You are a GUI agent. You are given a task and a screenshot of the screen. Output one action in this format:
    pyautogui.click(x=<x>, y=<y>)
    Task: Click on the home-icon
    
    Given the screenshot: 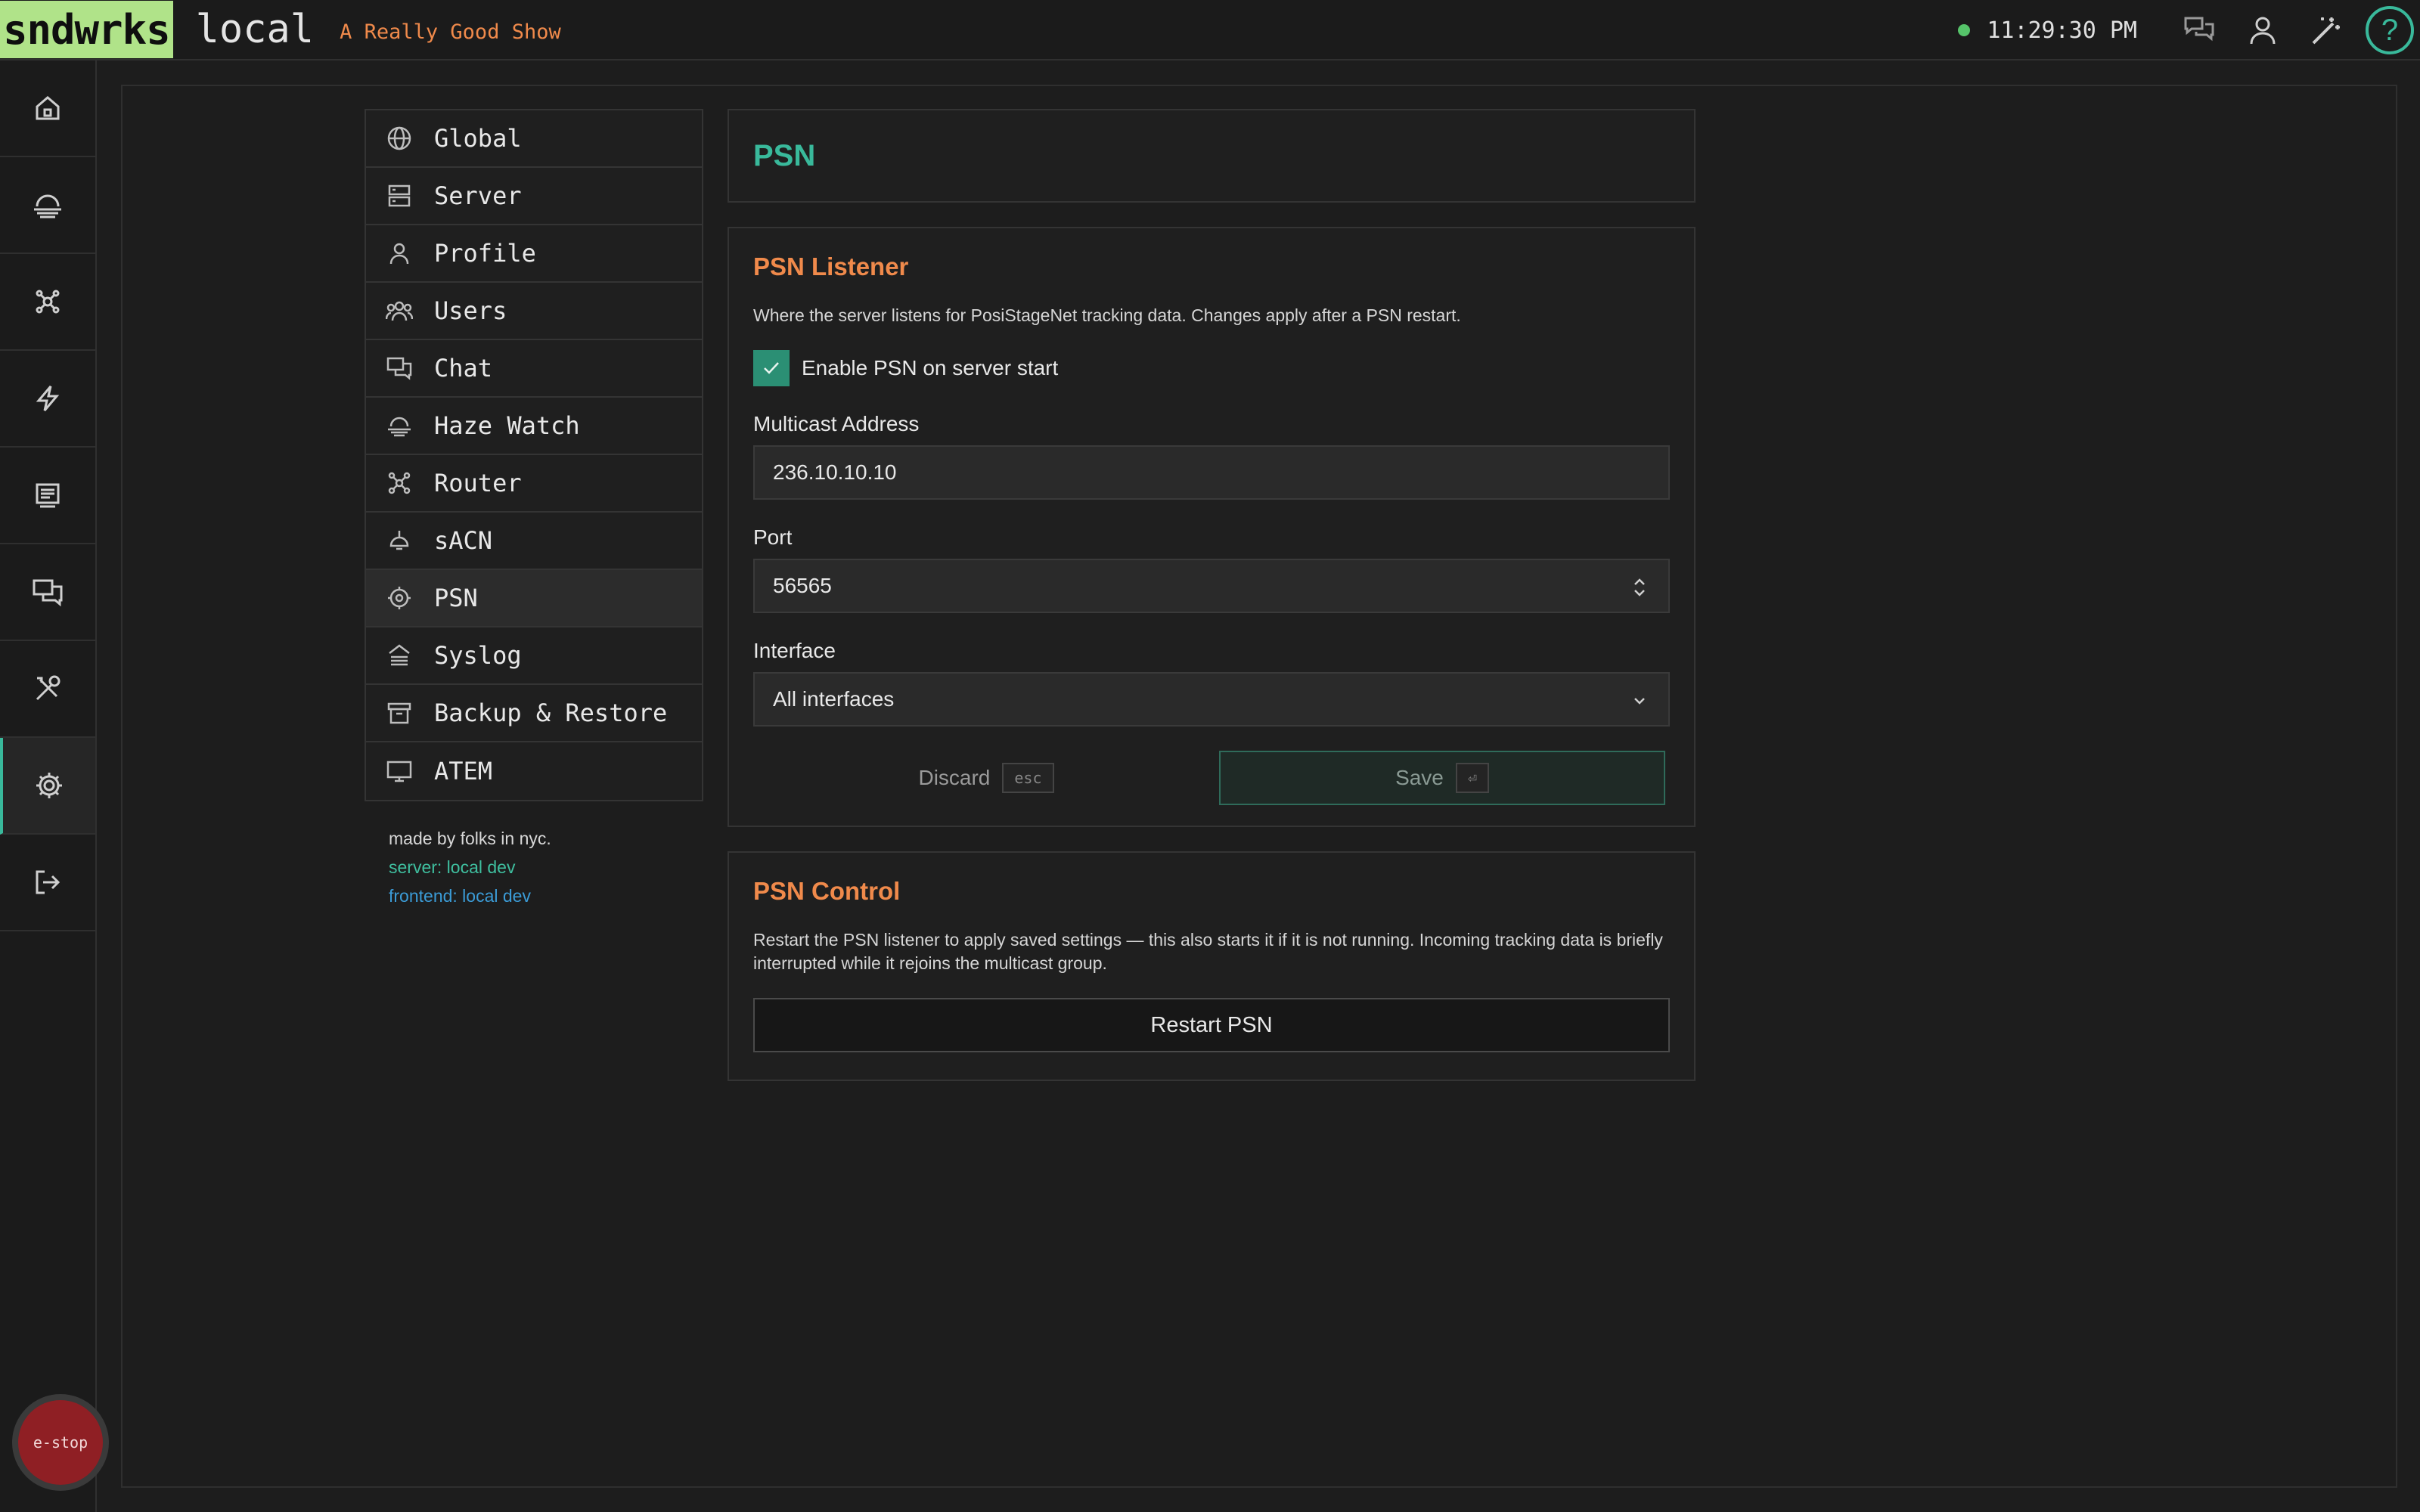 What is the action you would take?
    pyautogui.click(x=48, y=108)
    